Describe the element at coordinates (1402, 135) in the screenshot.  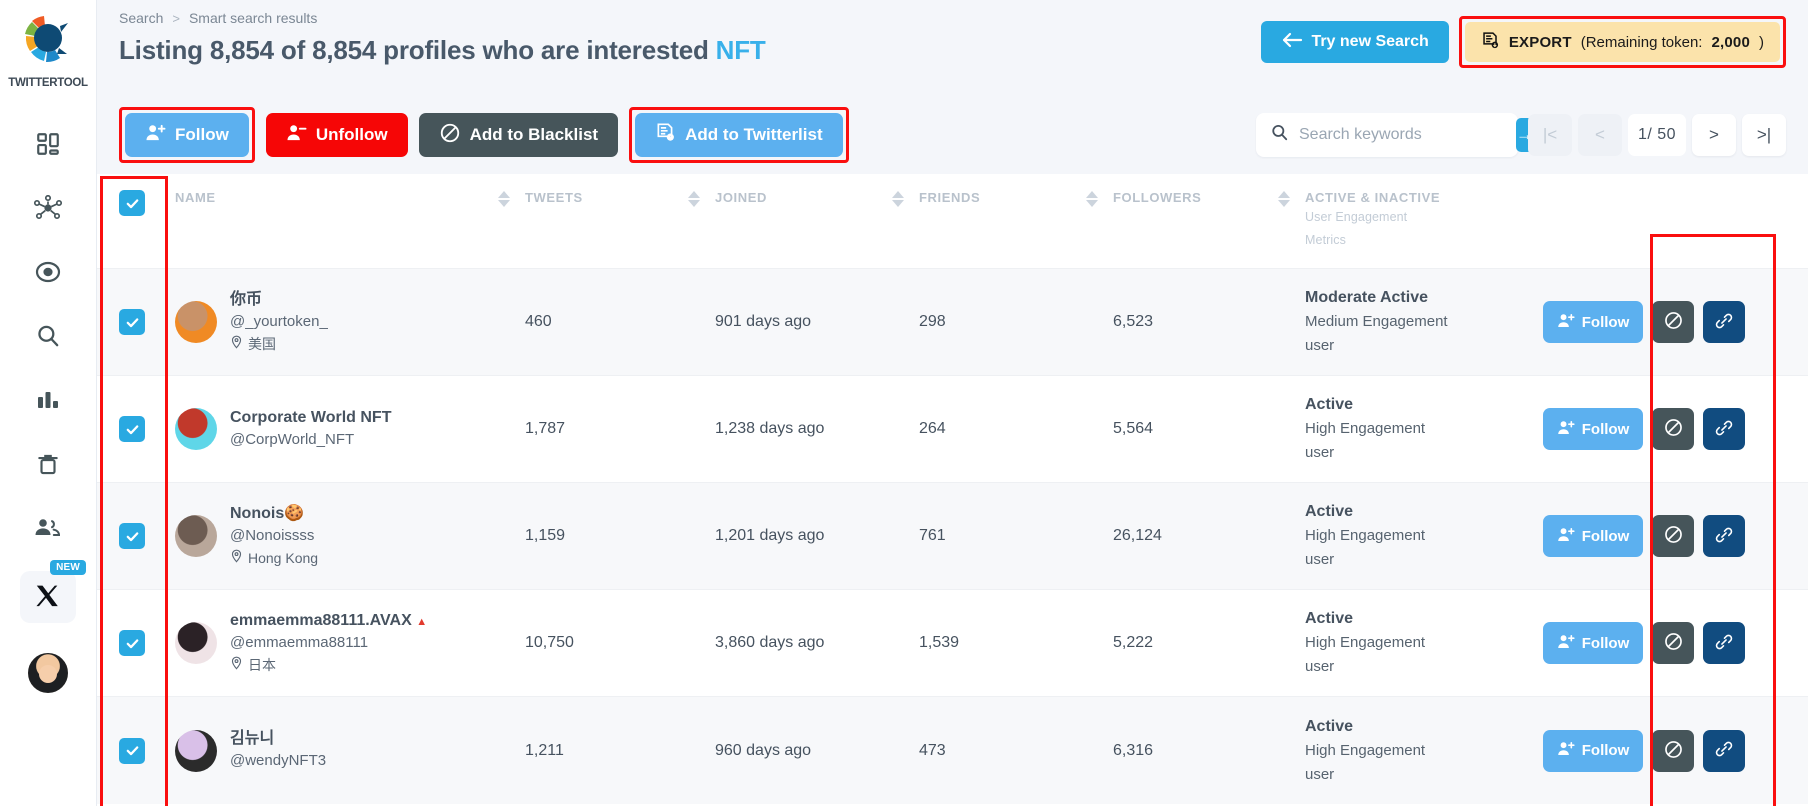
I see `search-input` at that location.